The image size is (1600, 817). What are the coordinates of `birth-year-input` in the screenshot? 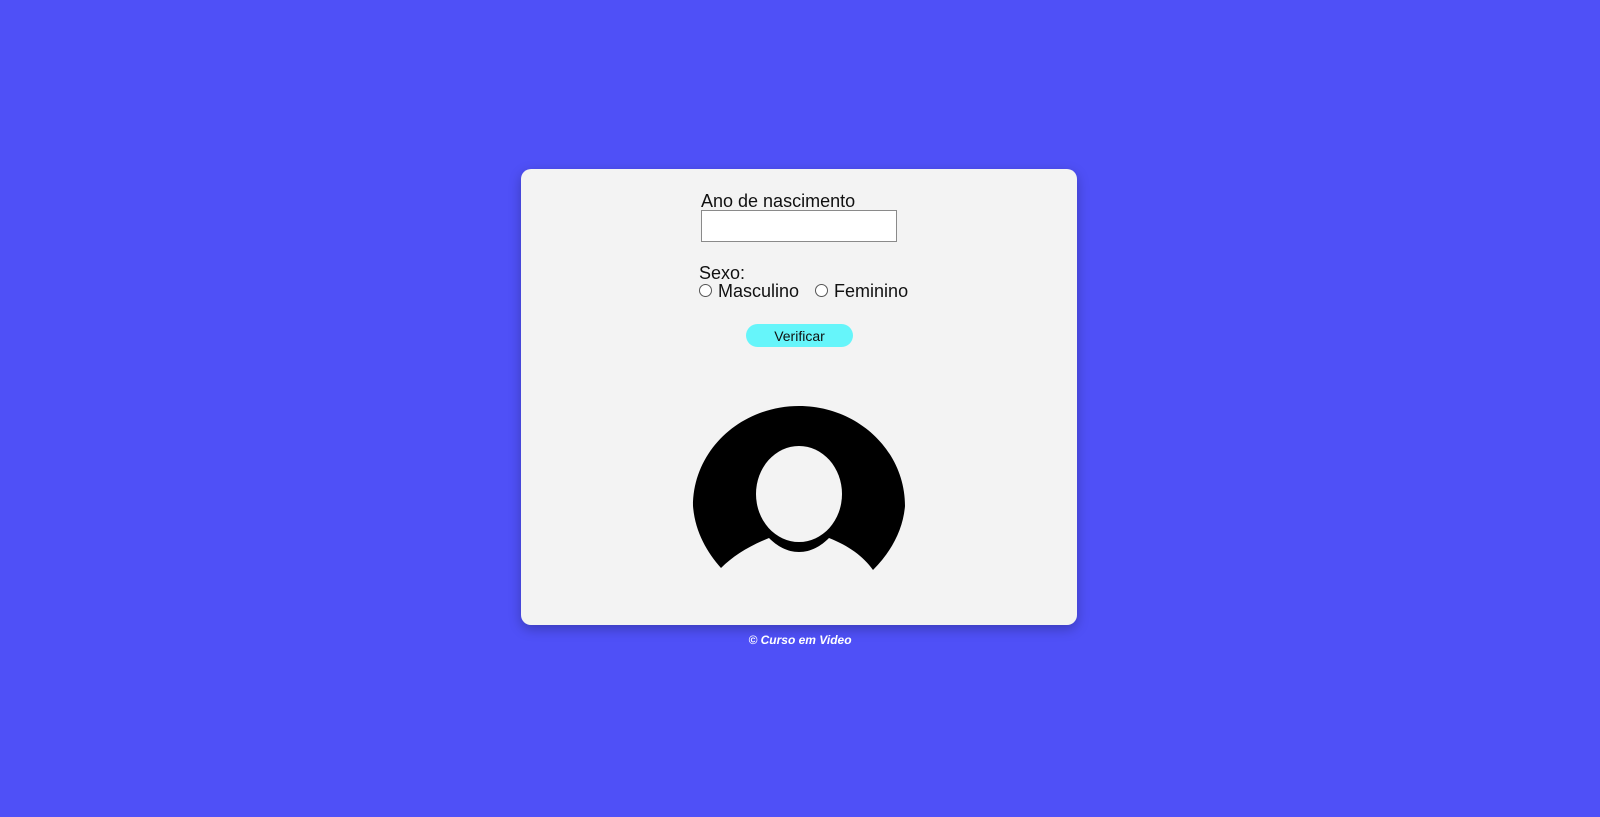 It's located at (799, 226).